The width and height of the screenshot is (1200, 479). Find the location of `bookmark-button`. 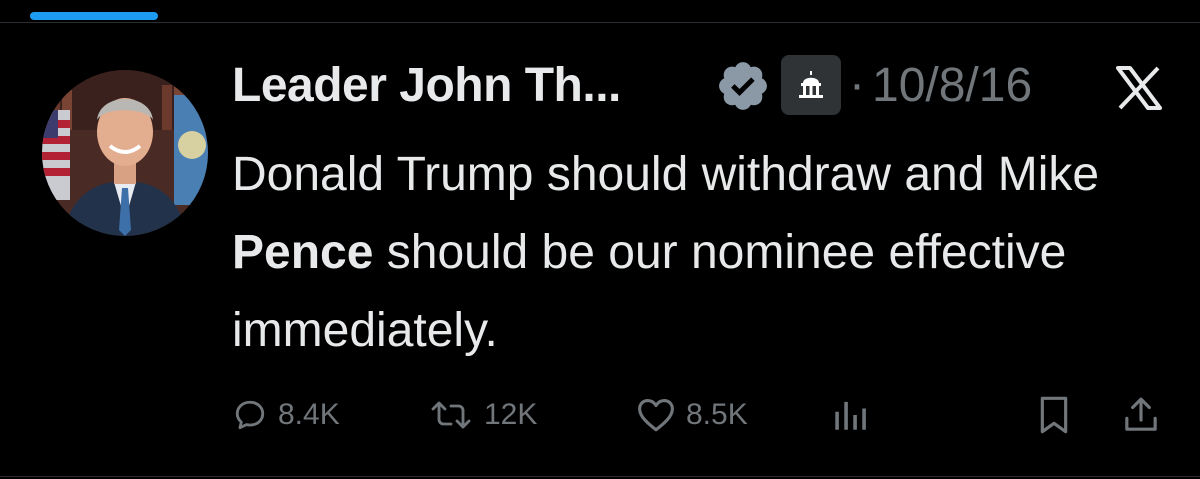

bookmark-button is located at coordinates (1054, 415).